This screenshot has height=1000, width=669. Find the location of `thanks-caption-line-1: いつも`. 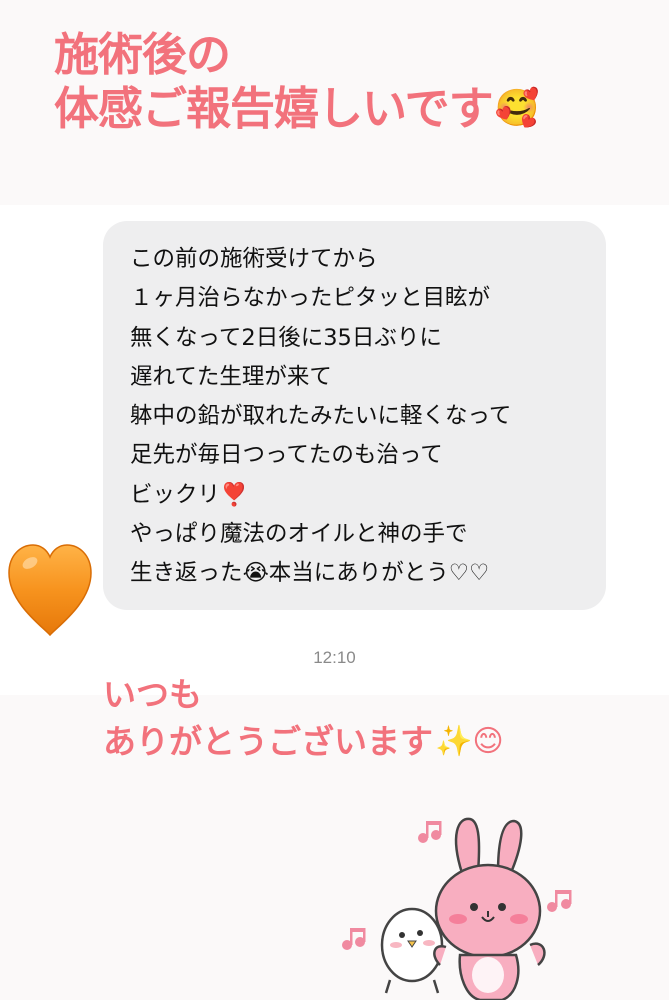

thanks-caption-line-1: いつも is located at coordinates (152, 694).